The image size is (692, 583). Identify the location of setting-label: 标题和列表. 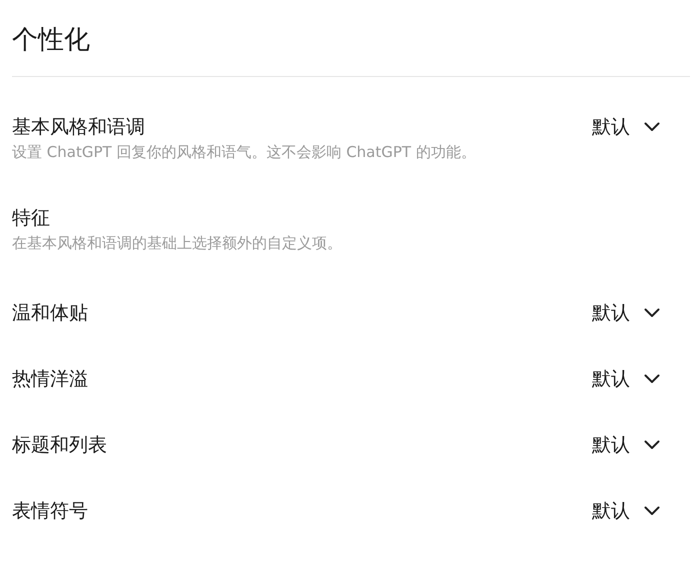
(60, 445).